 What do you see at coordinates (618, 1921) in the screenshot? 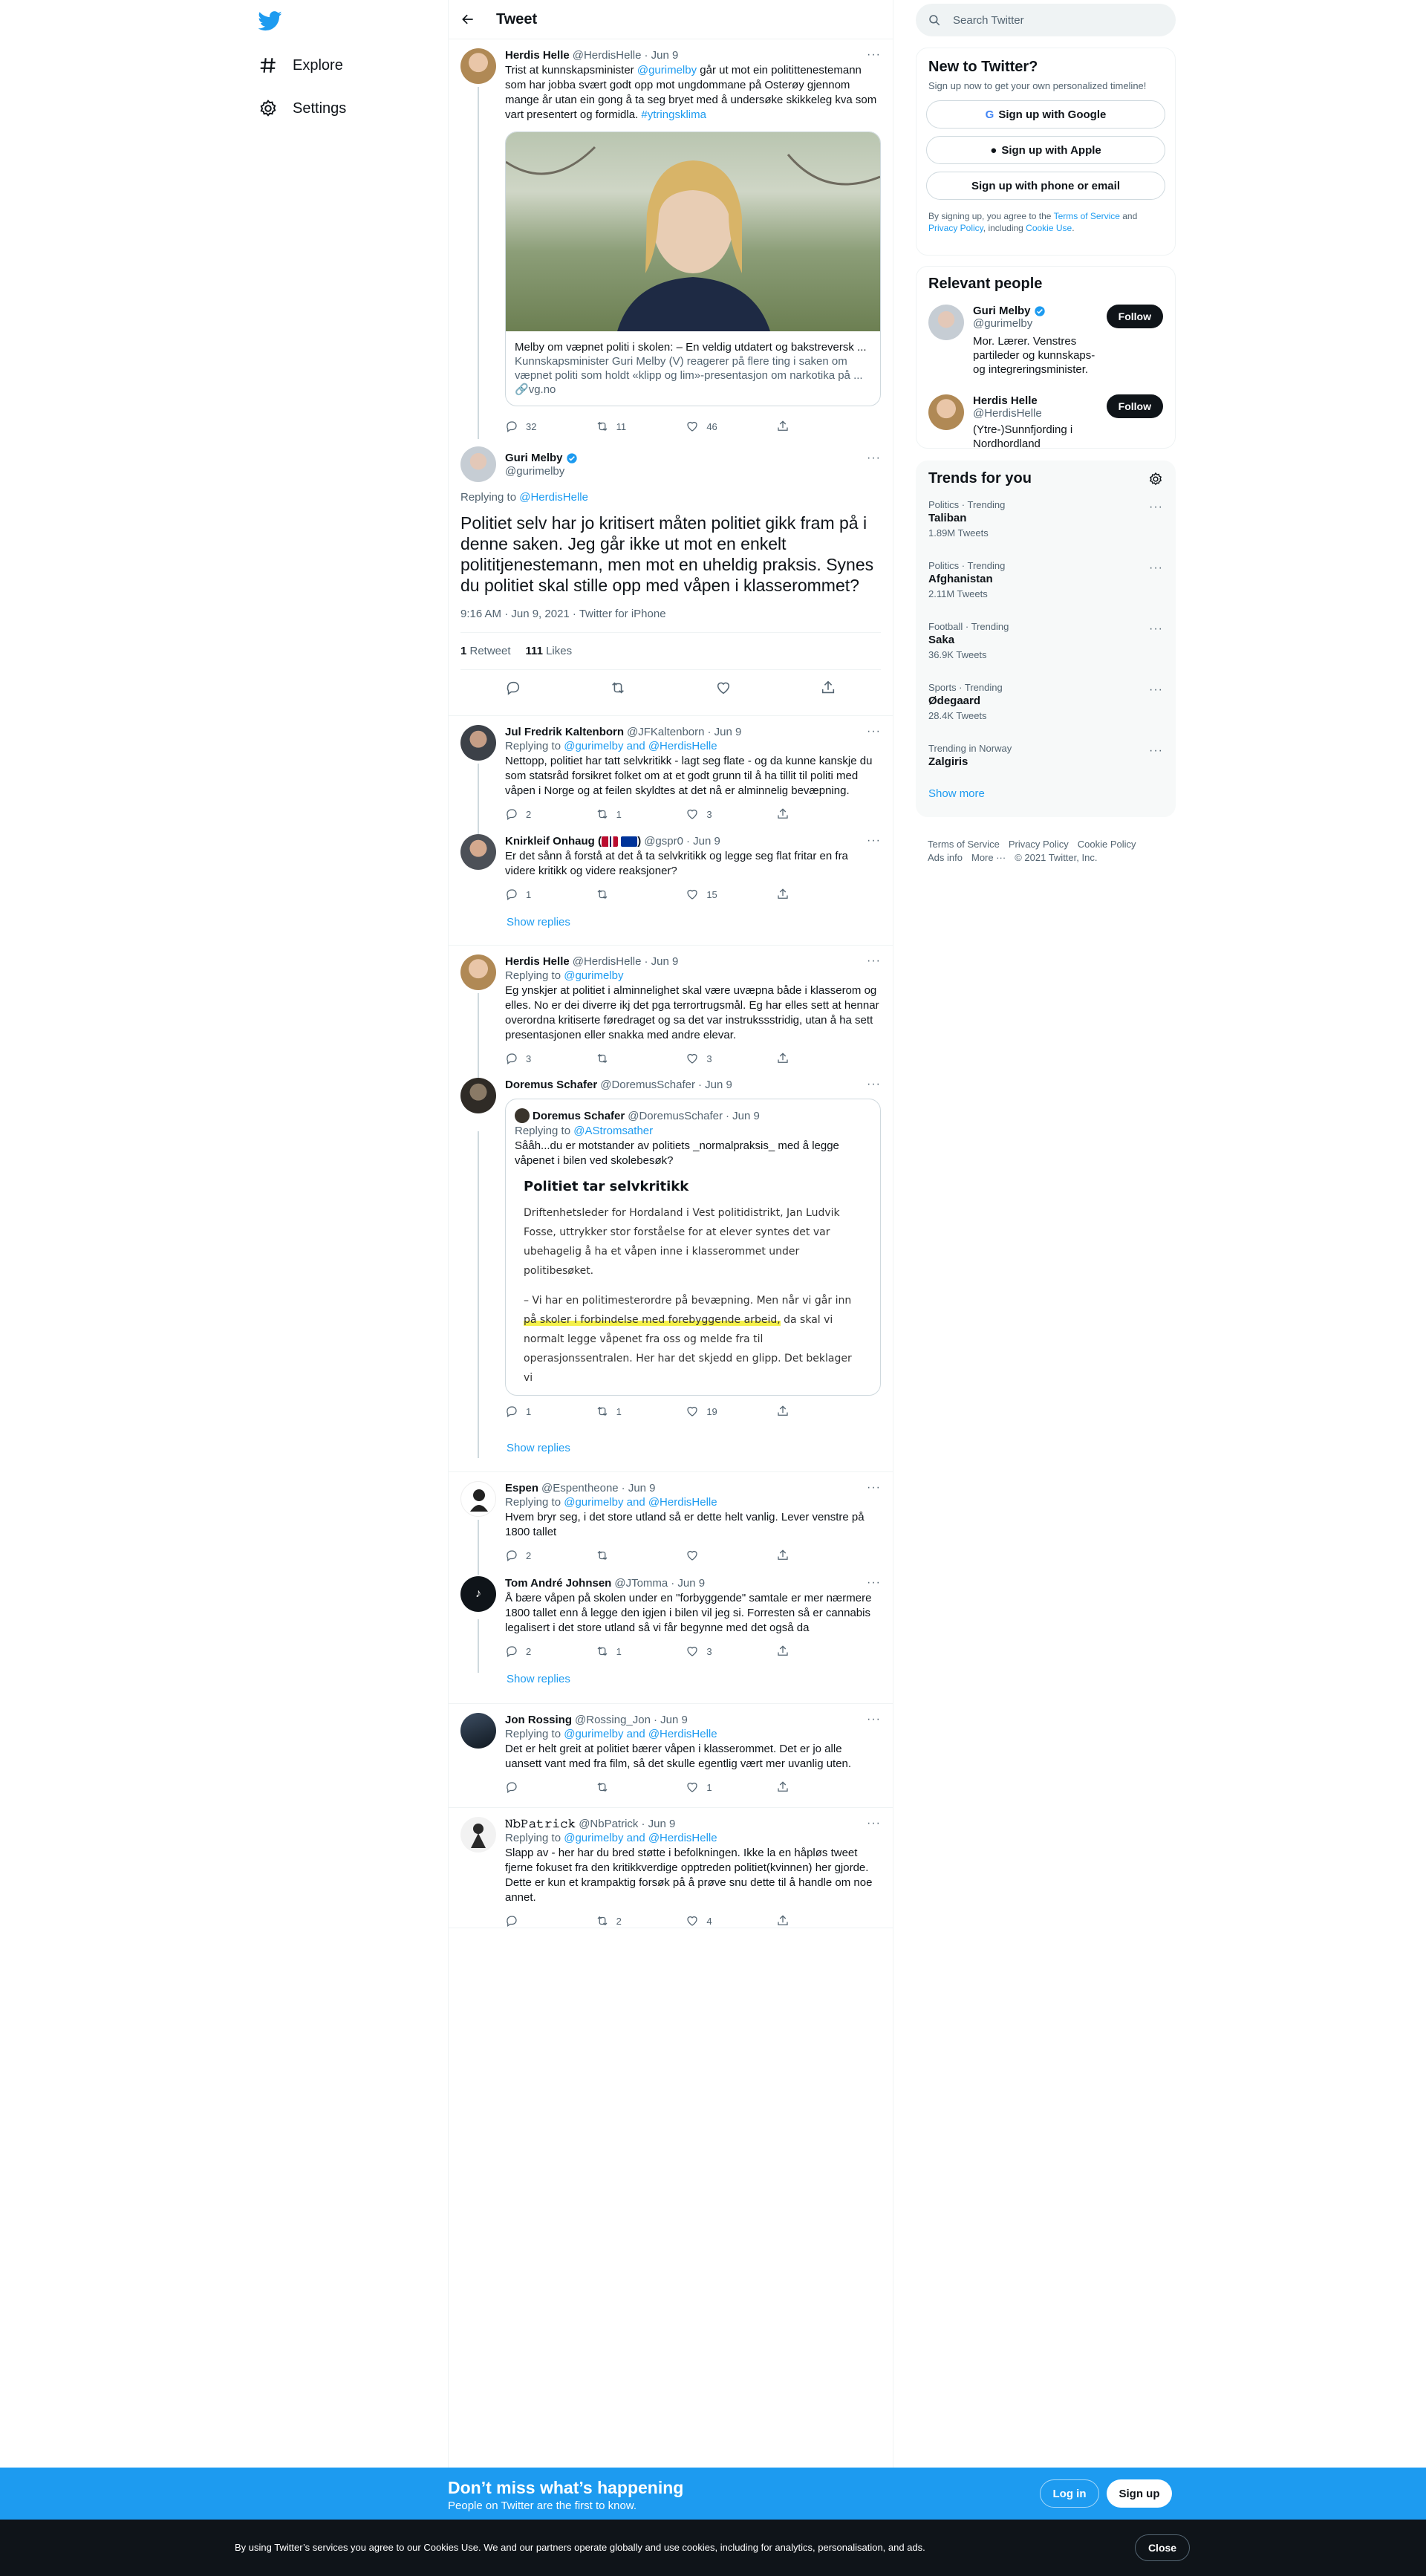
I see `retweet-button: 2` at bounding box center [618, 1921].